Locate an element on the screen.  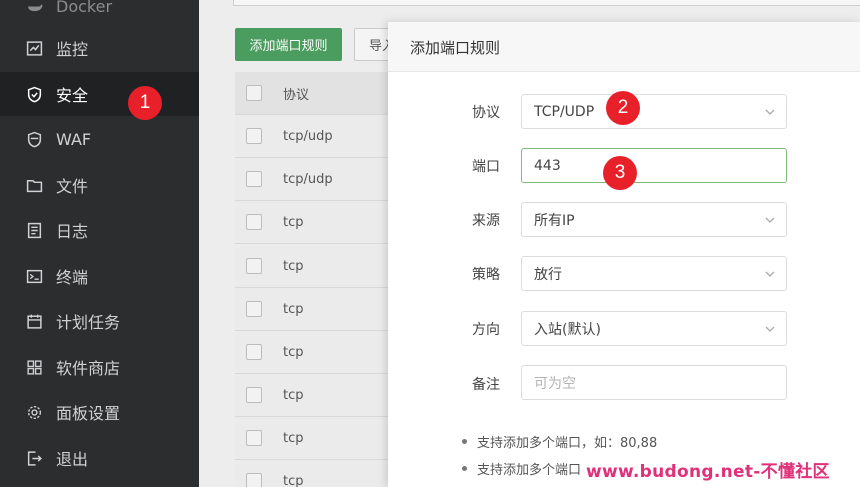
direction-select: 入站(默认) is located at coordinates (654, 328).